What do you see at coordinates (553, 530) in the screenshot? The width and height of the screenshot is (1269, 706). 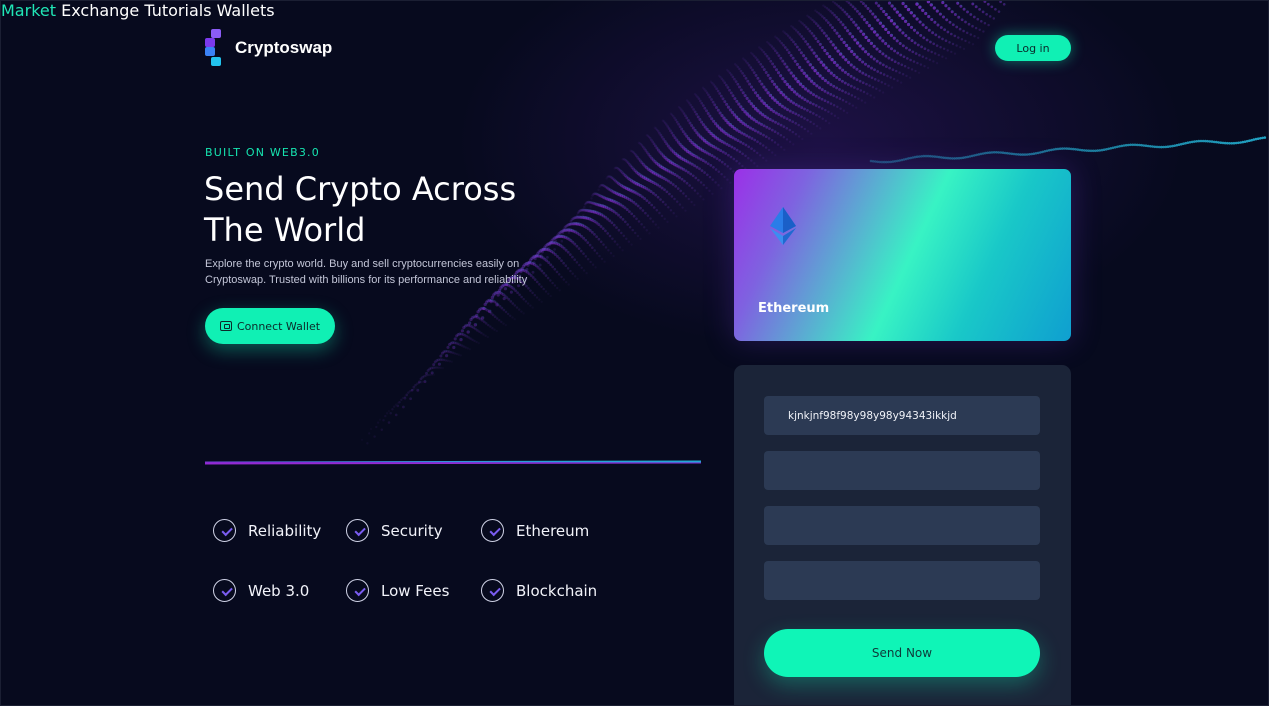 I see `feature-label: Ethereum` at bounding box center [553, 530].